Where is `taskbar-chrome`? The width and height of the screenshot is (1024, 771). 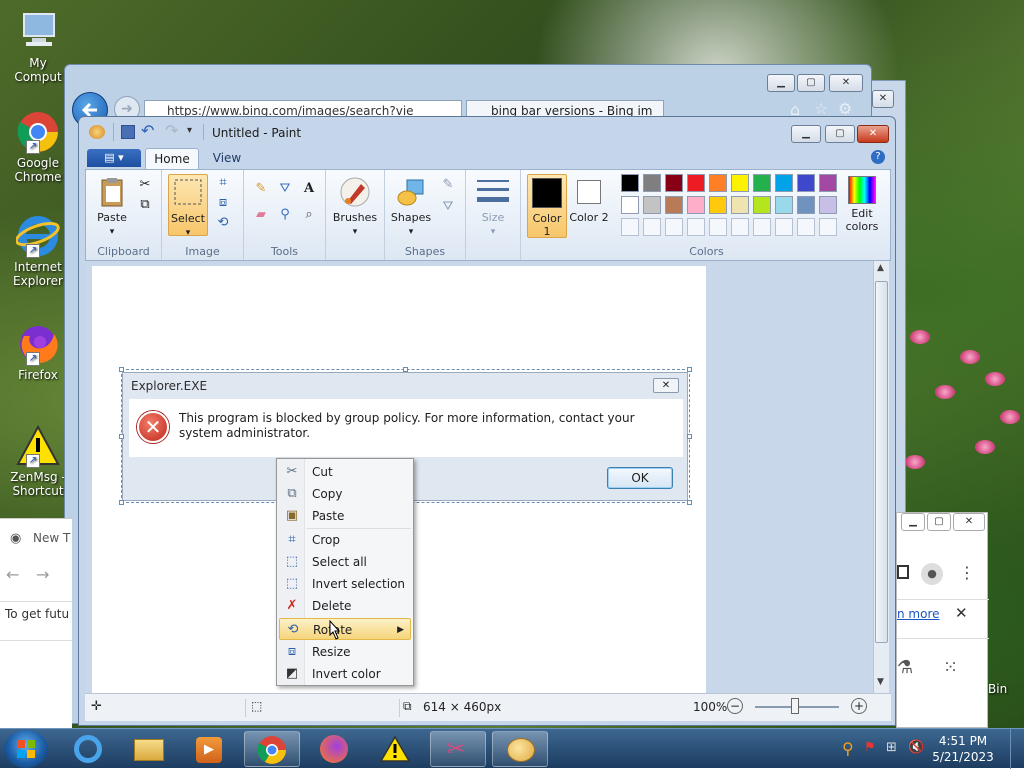 taskbar-chrome is located at coordinates (272, 749).